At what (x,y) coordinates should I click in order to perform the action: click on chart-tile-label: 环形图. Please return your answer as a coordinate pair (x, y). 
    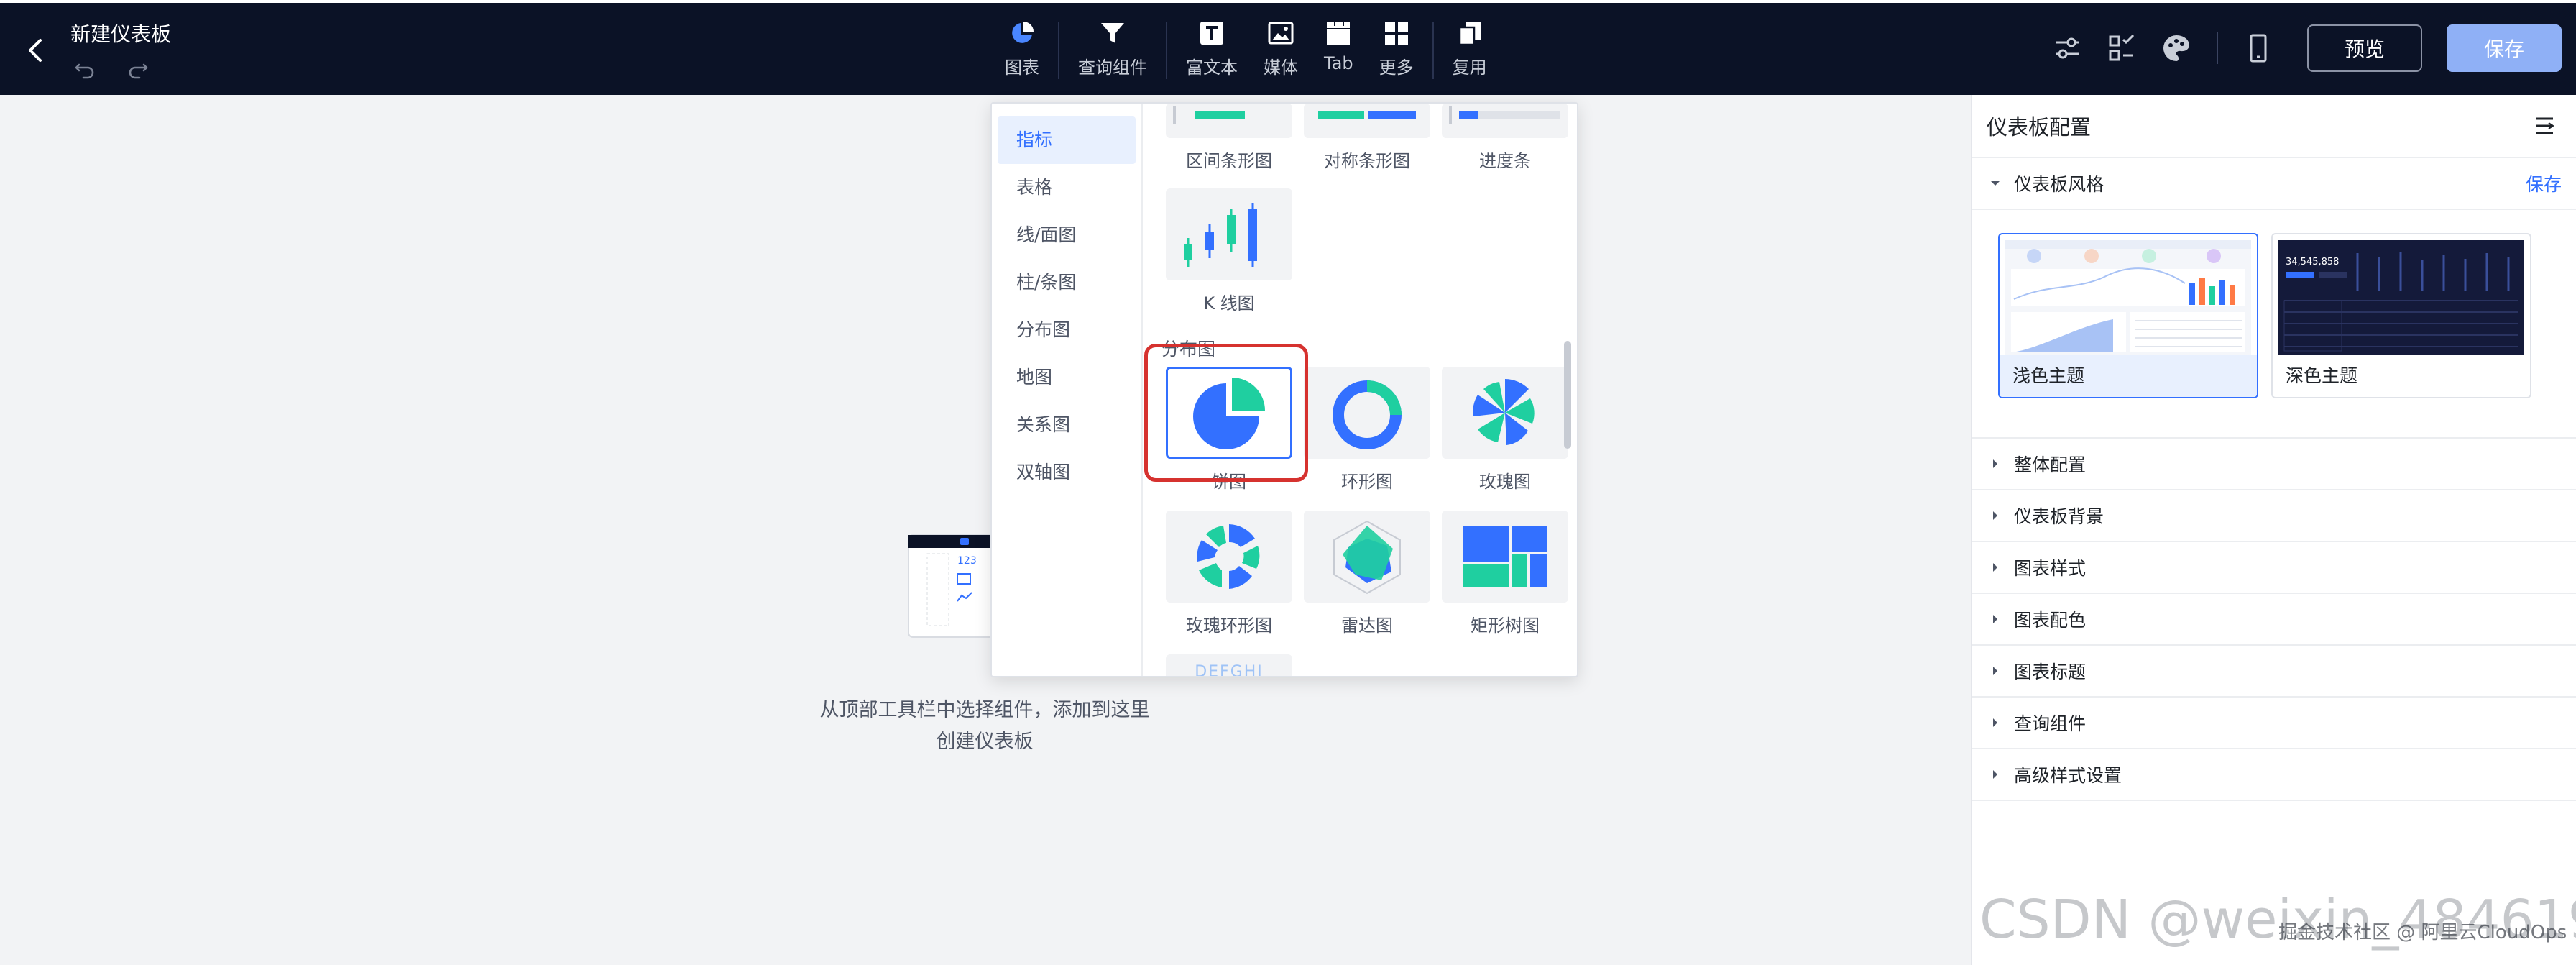
    Looking at the image, I should click on (1367, 482).